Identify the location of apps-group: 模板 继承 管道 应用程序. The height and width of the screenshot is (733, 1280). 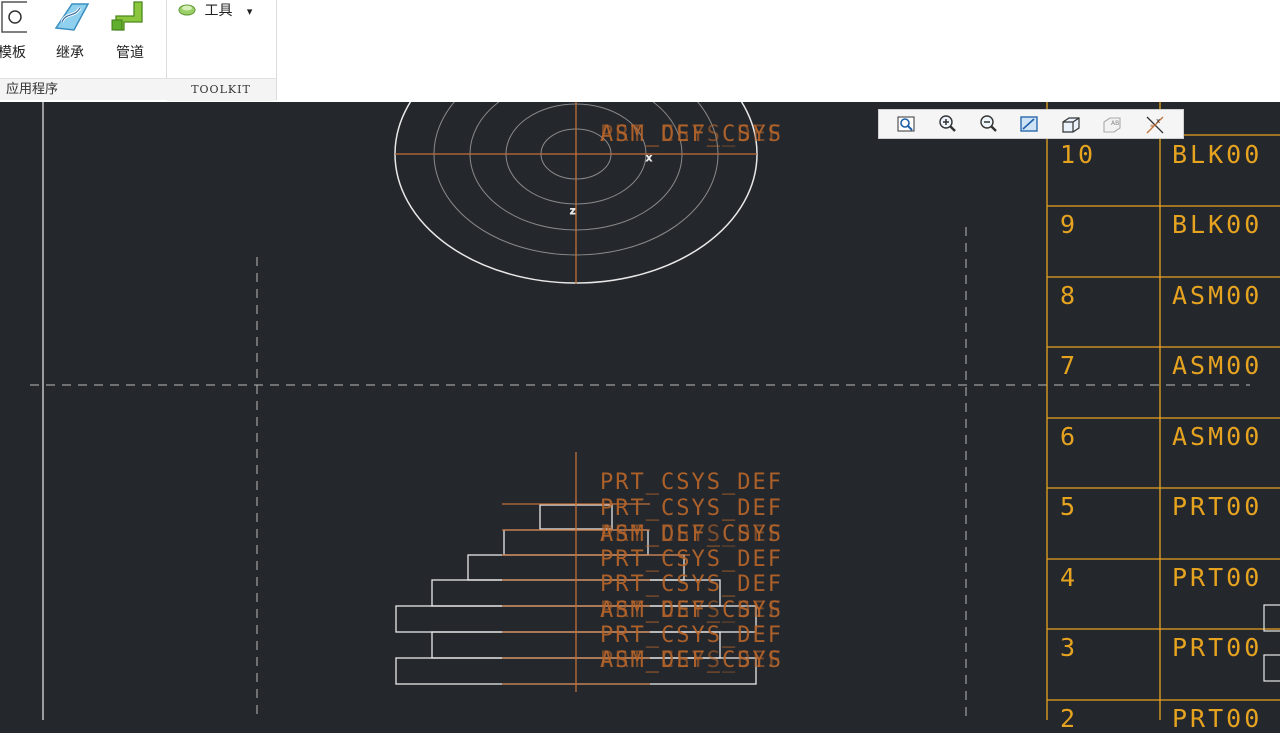
(83, 50).